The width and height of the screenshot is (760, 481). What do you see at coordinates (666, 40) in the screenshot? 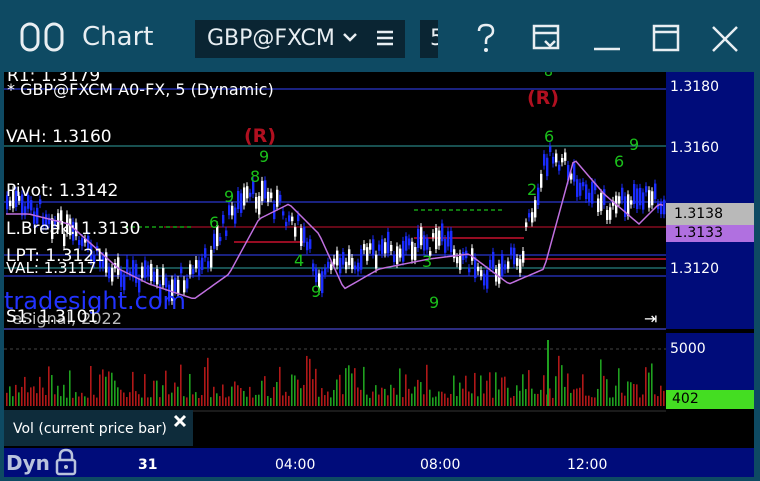
I see `maximize-icon` at bounding box center [666, 40].